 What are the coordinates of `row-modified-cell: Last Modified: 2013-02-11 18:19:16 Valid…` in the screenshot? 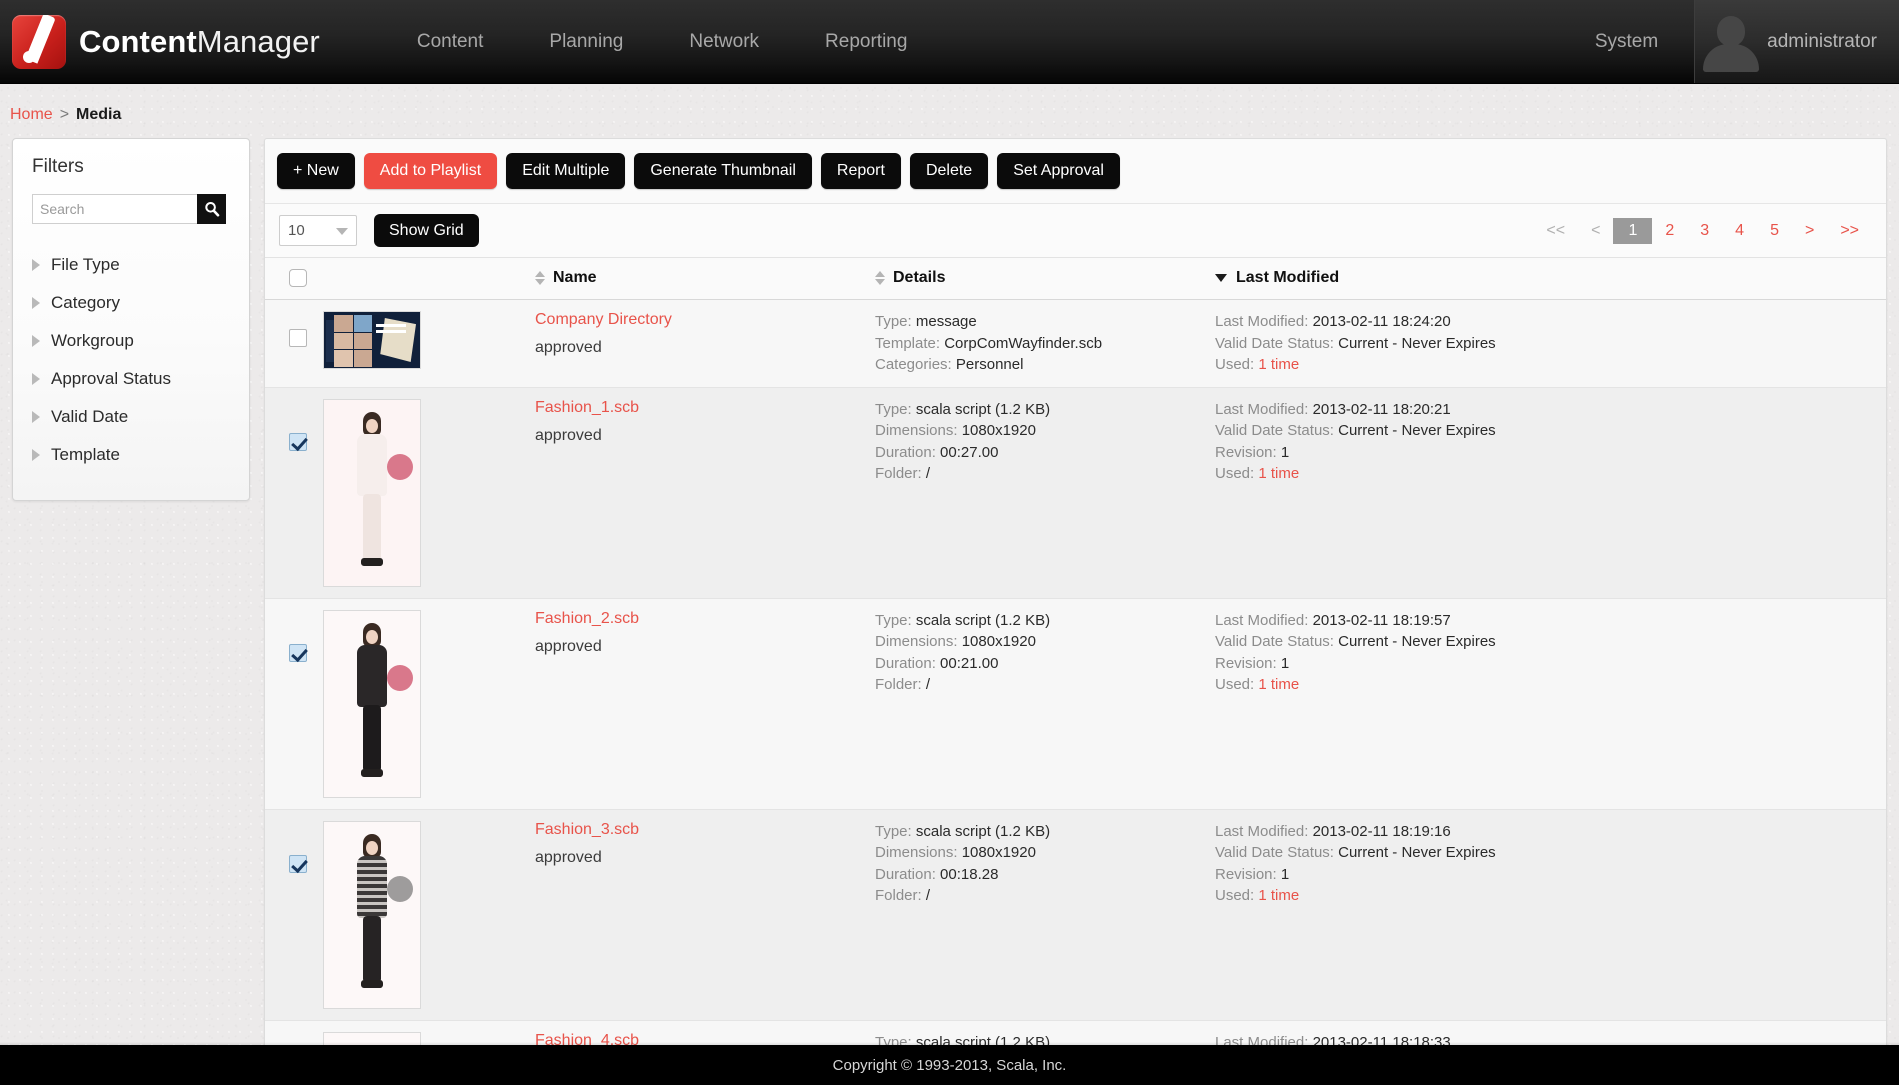 It's located at (1550, 914).